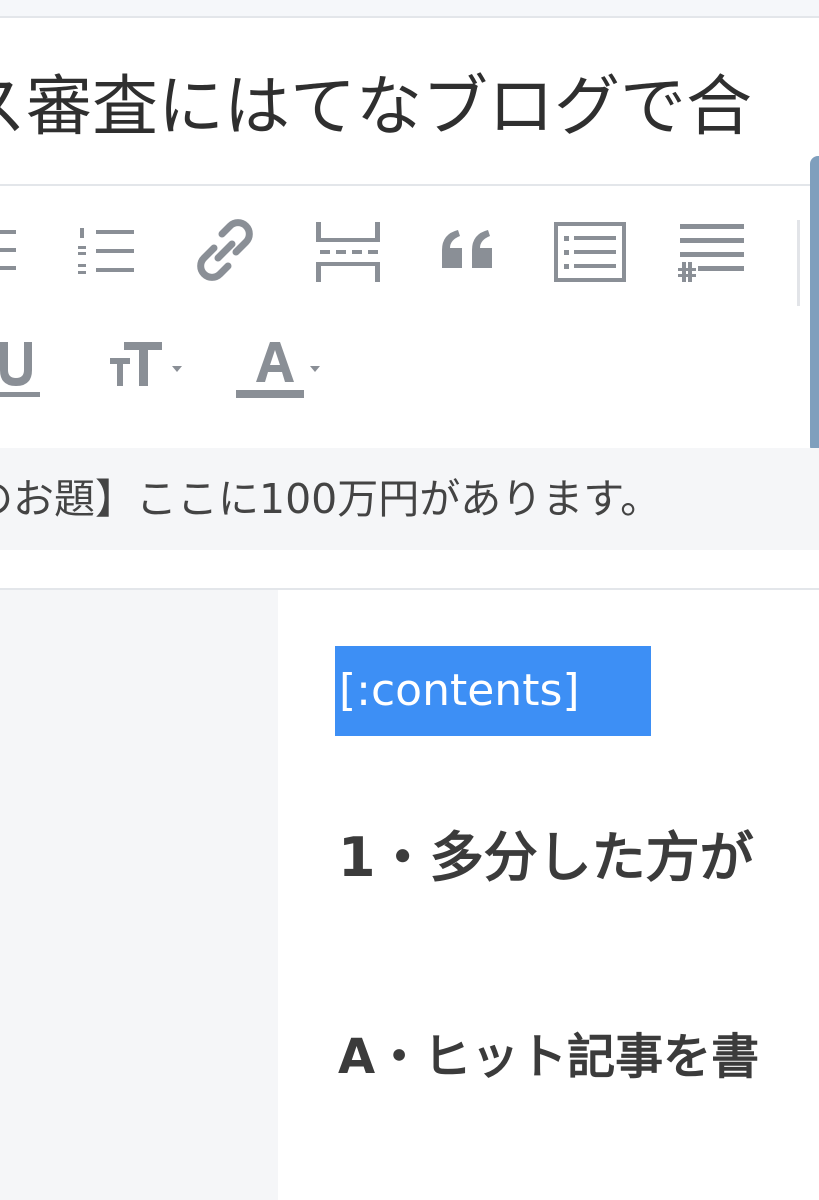  I want to click on footnote-icon, so click(712, 251).